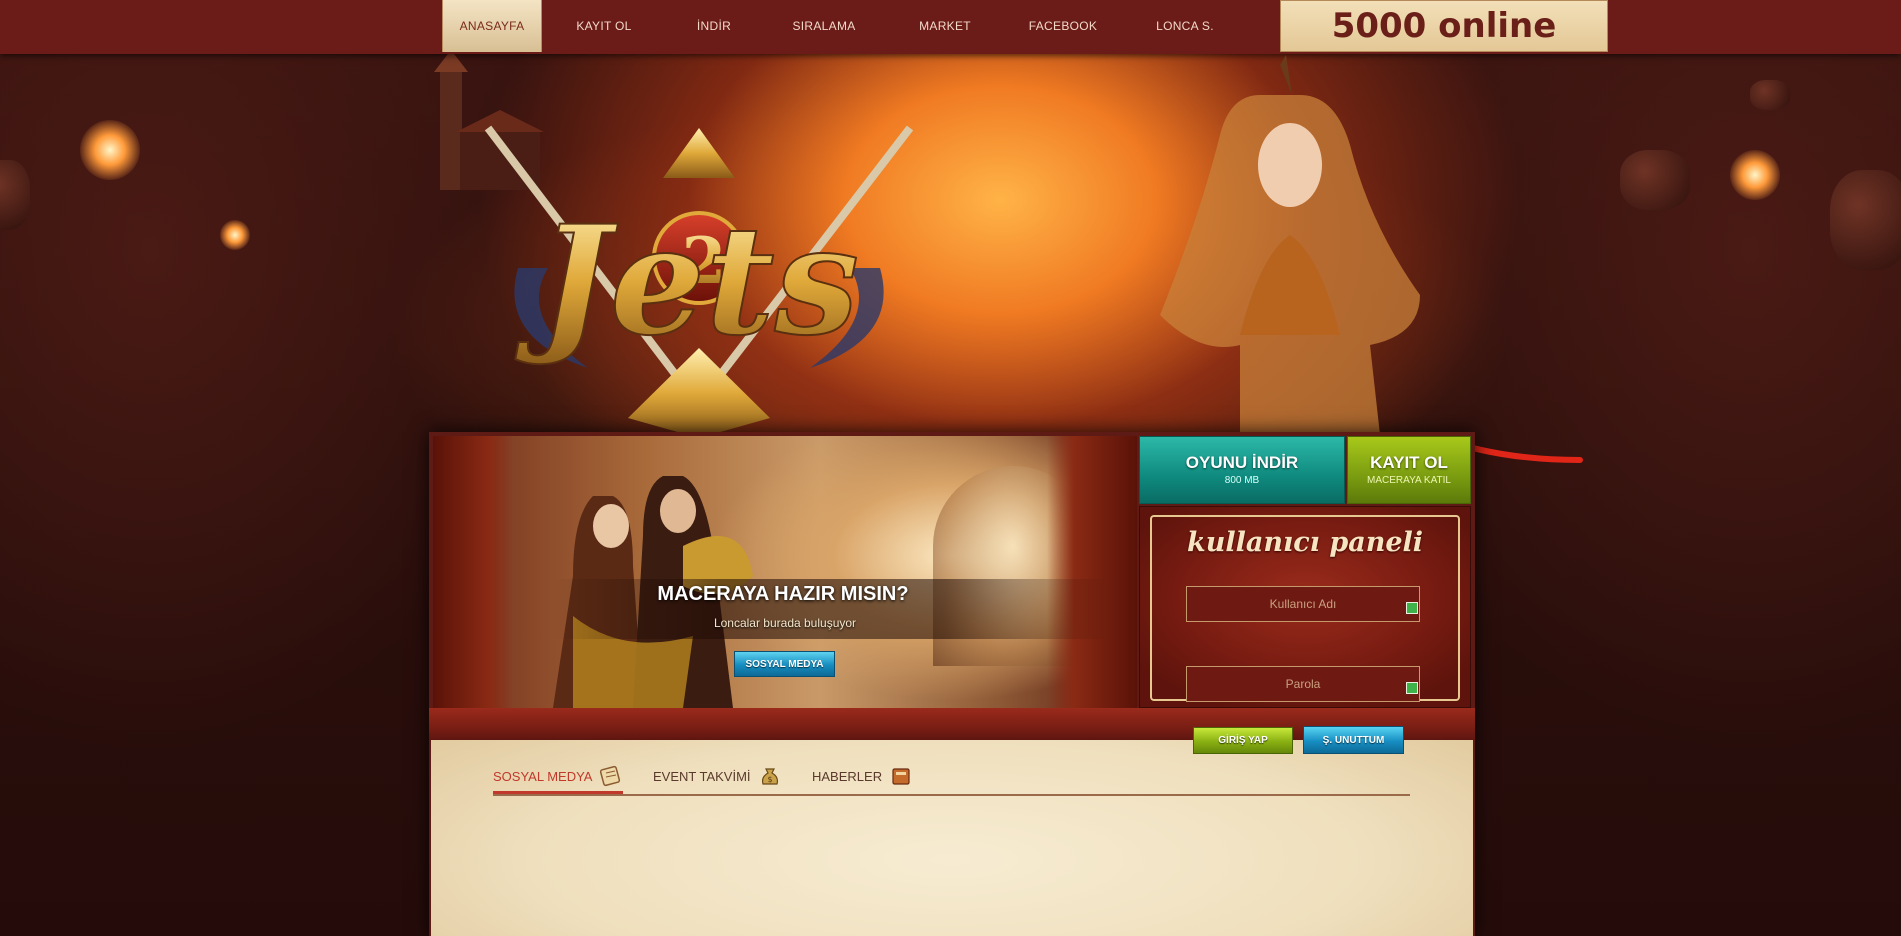 This screenshot has height=936, width=1901. I want to click on download-game-button: OYUNU İNDİR 800 MB, so click(1242, 470).